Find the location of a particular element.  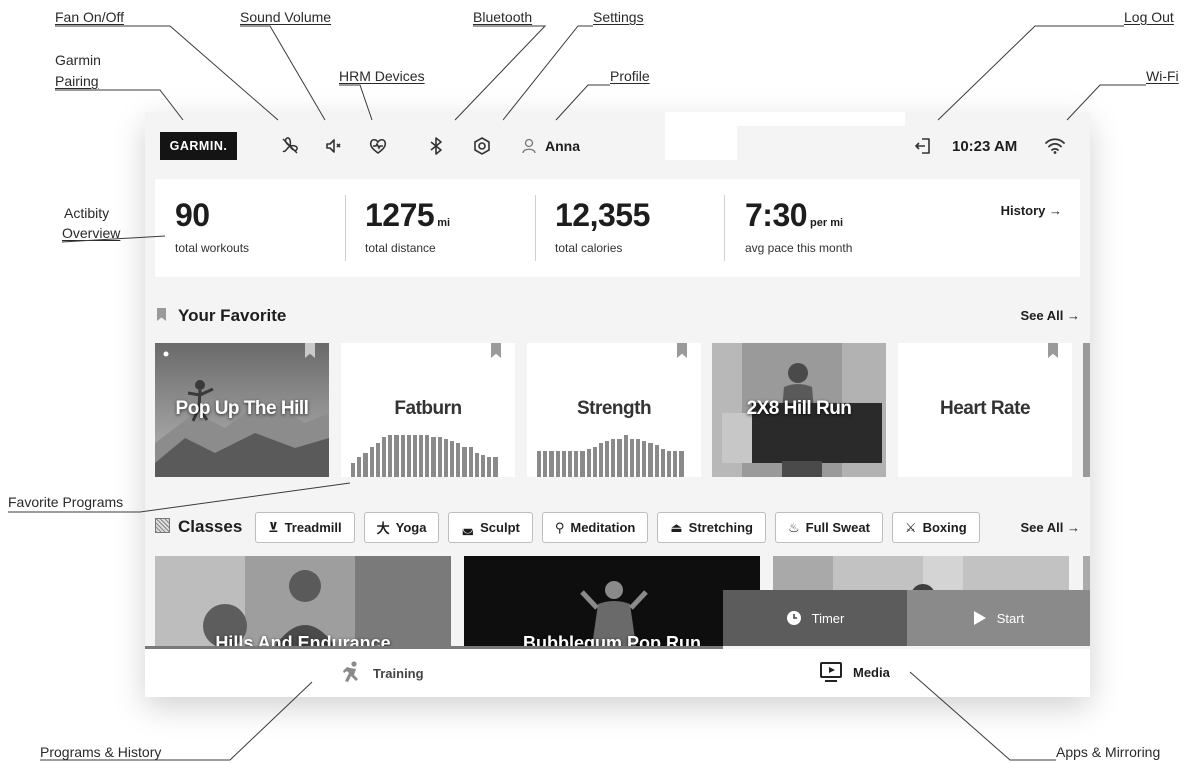

favorite-card: Fatburn is located at coordinates (428, 410).